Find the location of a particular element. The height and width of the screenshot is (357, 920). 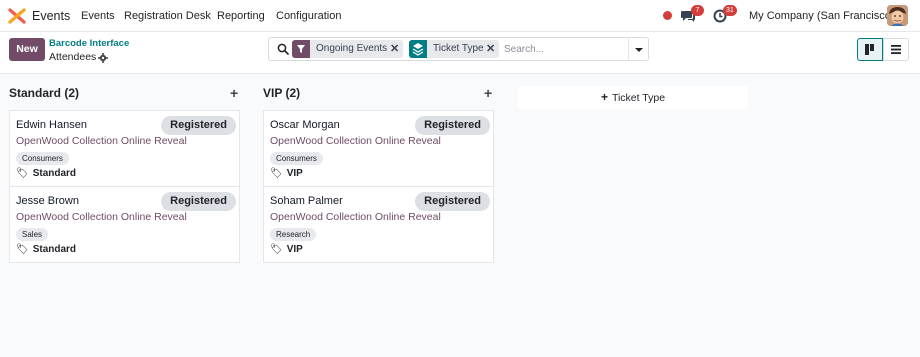

gear-icon is located at coordinates (103, 58).